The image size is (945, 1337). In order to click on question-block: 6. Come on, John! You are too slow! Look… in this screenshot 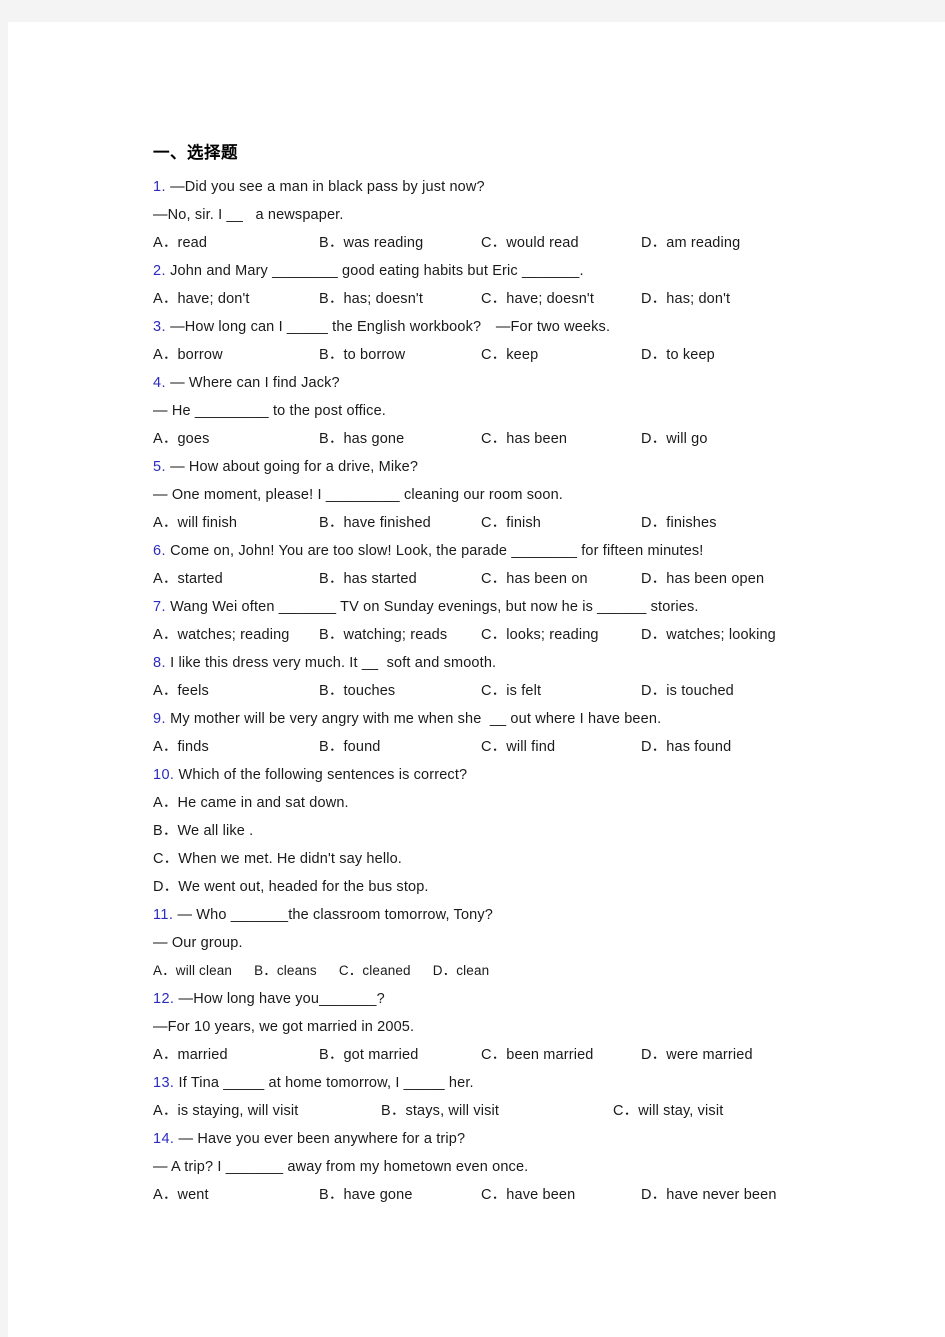, I will do `click(510, 565)`.